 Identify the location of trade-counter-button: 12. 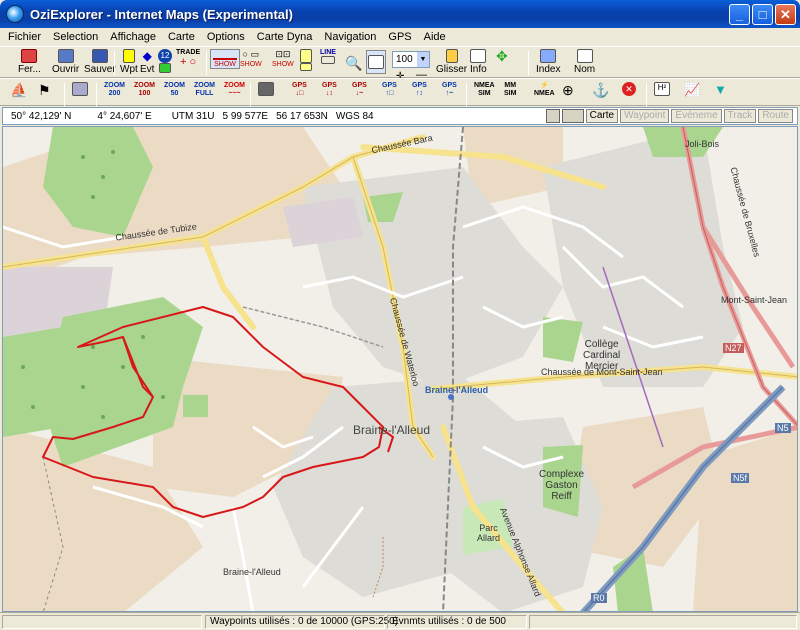
(165, 61).